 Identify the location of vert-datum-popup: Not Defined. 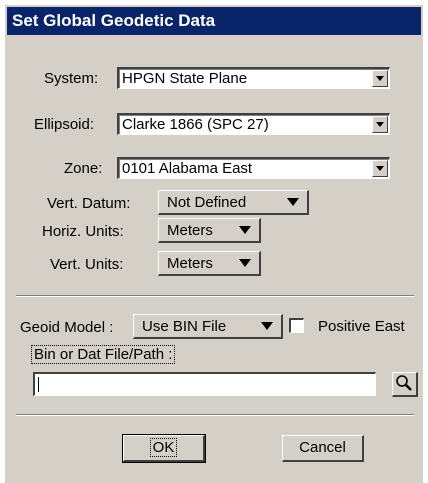
(233, 202).